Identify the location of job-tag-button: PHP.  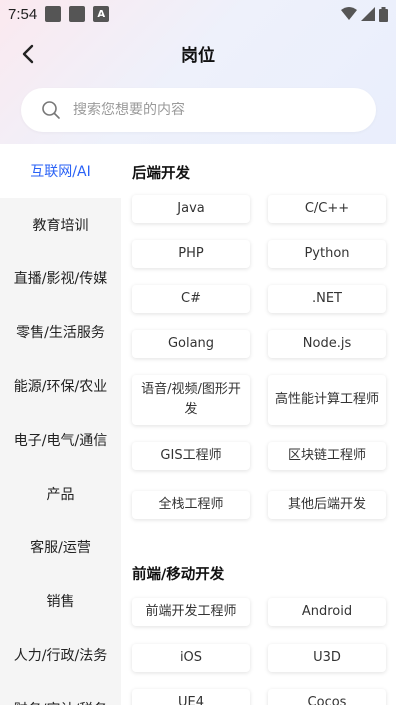
(191, 254).